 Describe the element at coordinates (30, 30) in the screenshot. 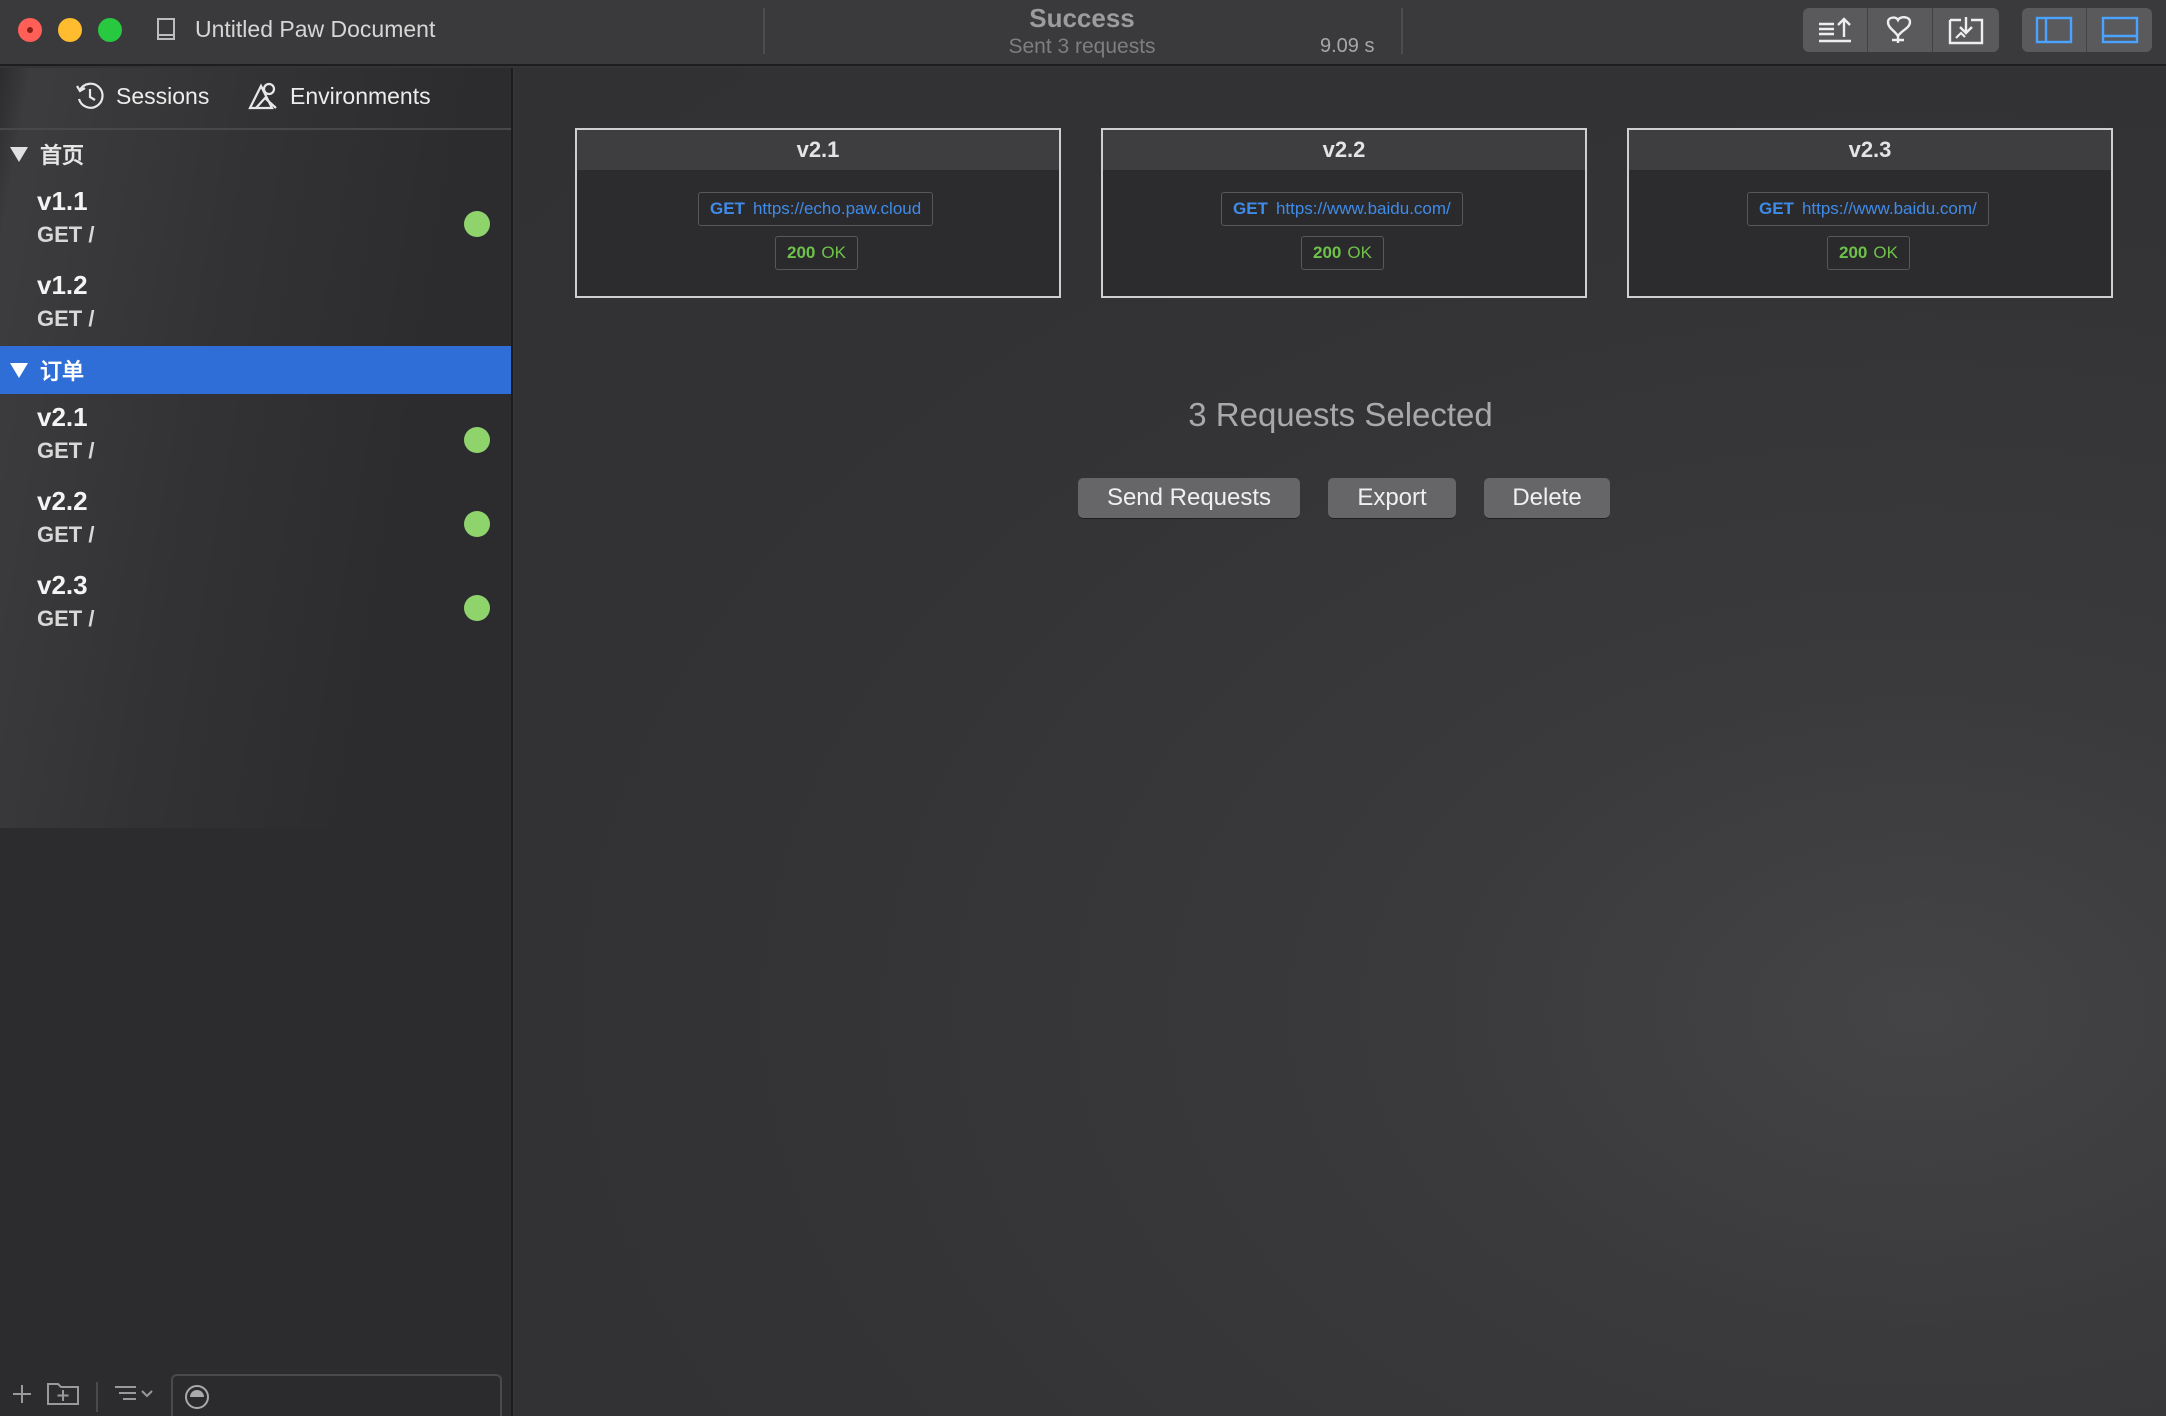

I see `close-window-button` at that location.